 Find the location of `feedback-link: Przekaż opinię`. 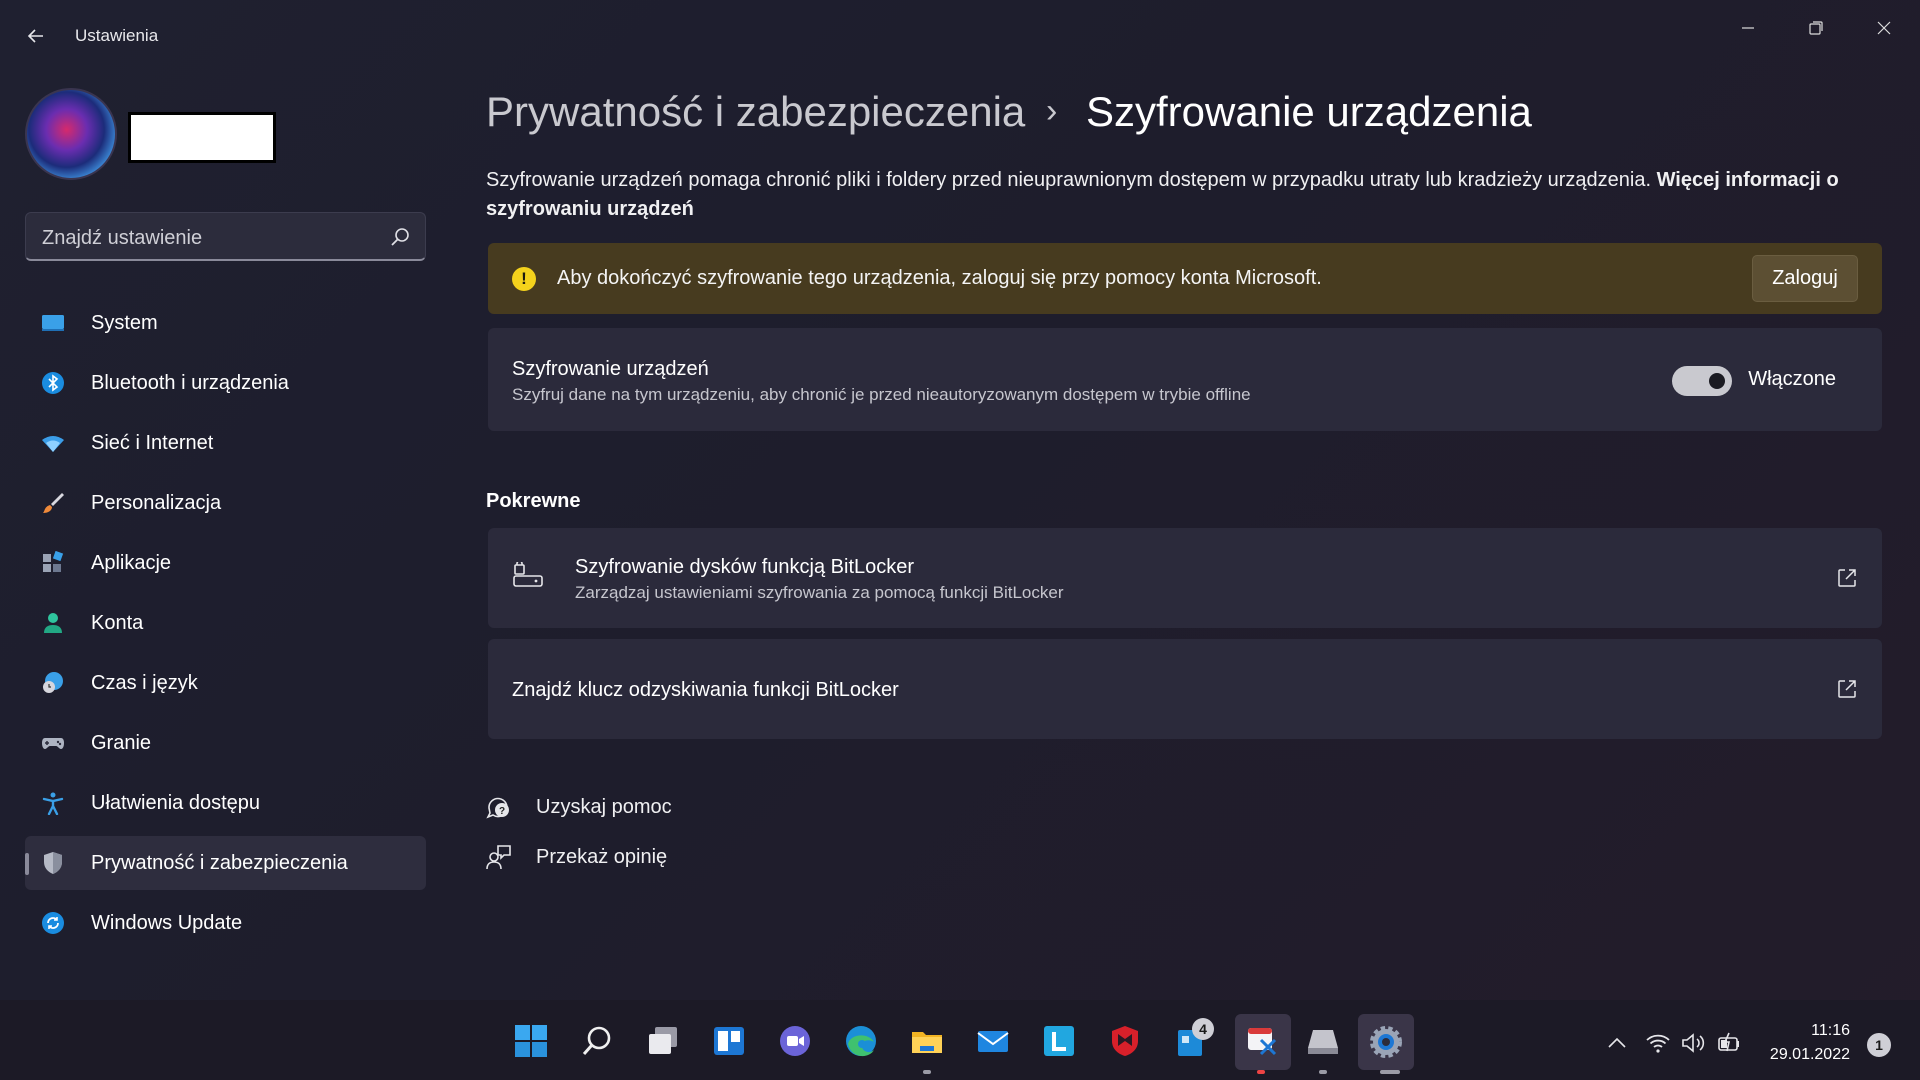

feedback-link: Przekaż opinię is located at coordinates (576, 857).